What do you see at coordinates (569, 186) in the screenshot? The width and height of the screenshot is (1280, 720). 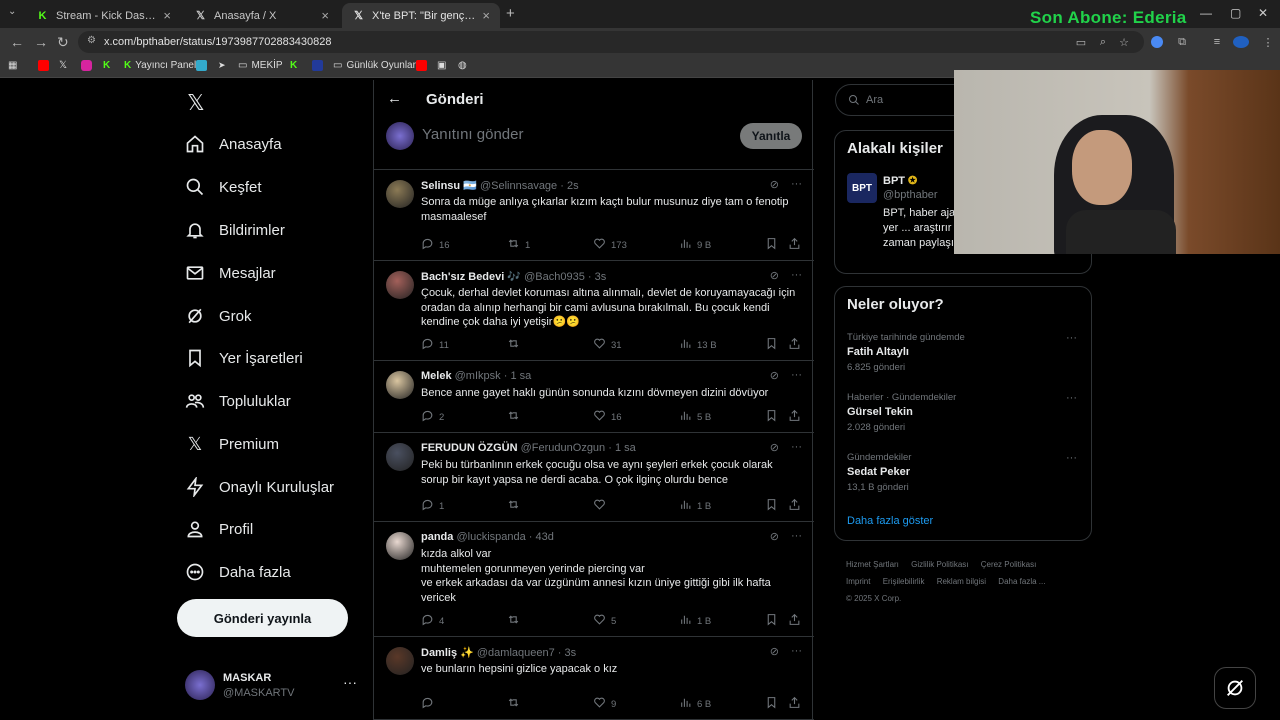 I see `tweet-time: · 2s` at bounding box center [569, 186].